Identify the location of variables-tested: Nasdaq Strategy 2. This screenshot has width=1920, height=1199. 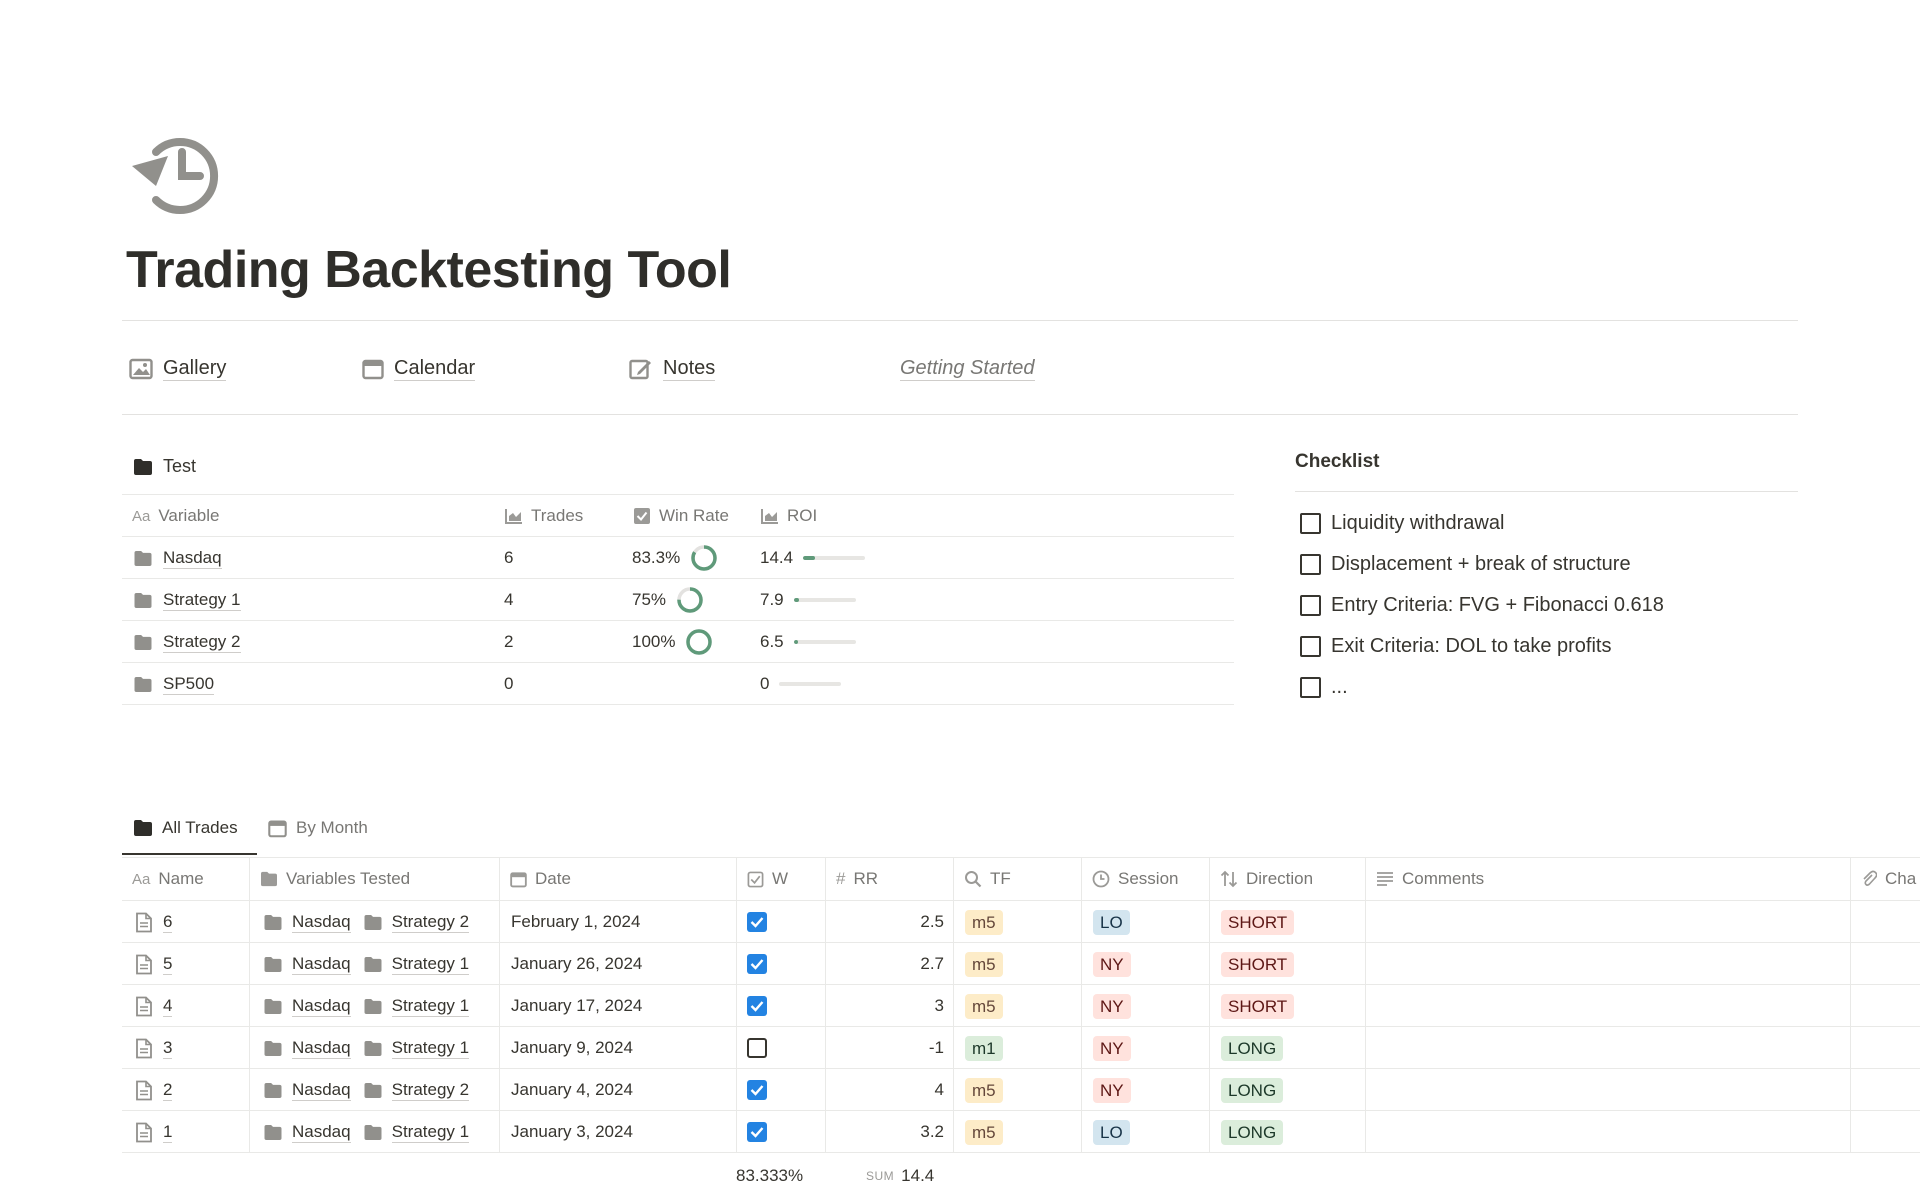
(366, 1090).